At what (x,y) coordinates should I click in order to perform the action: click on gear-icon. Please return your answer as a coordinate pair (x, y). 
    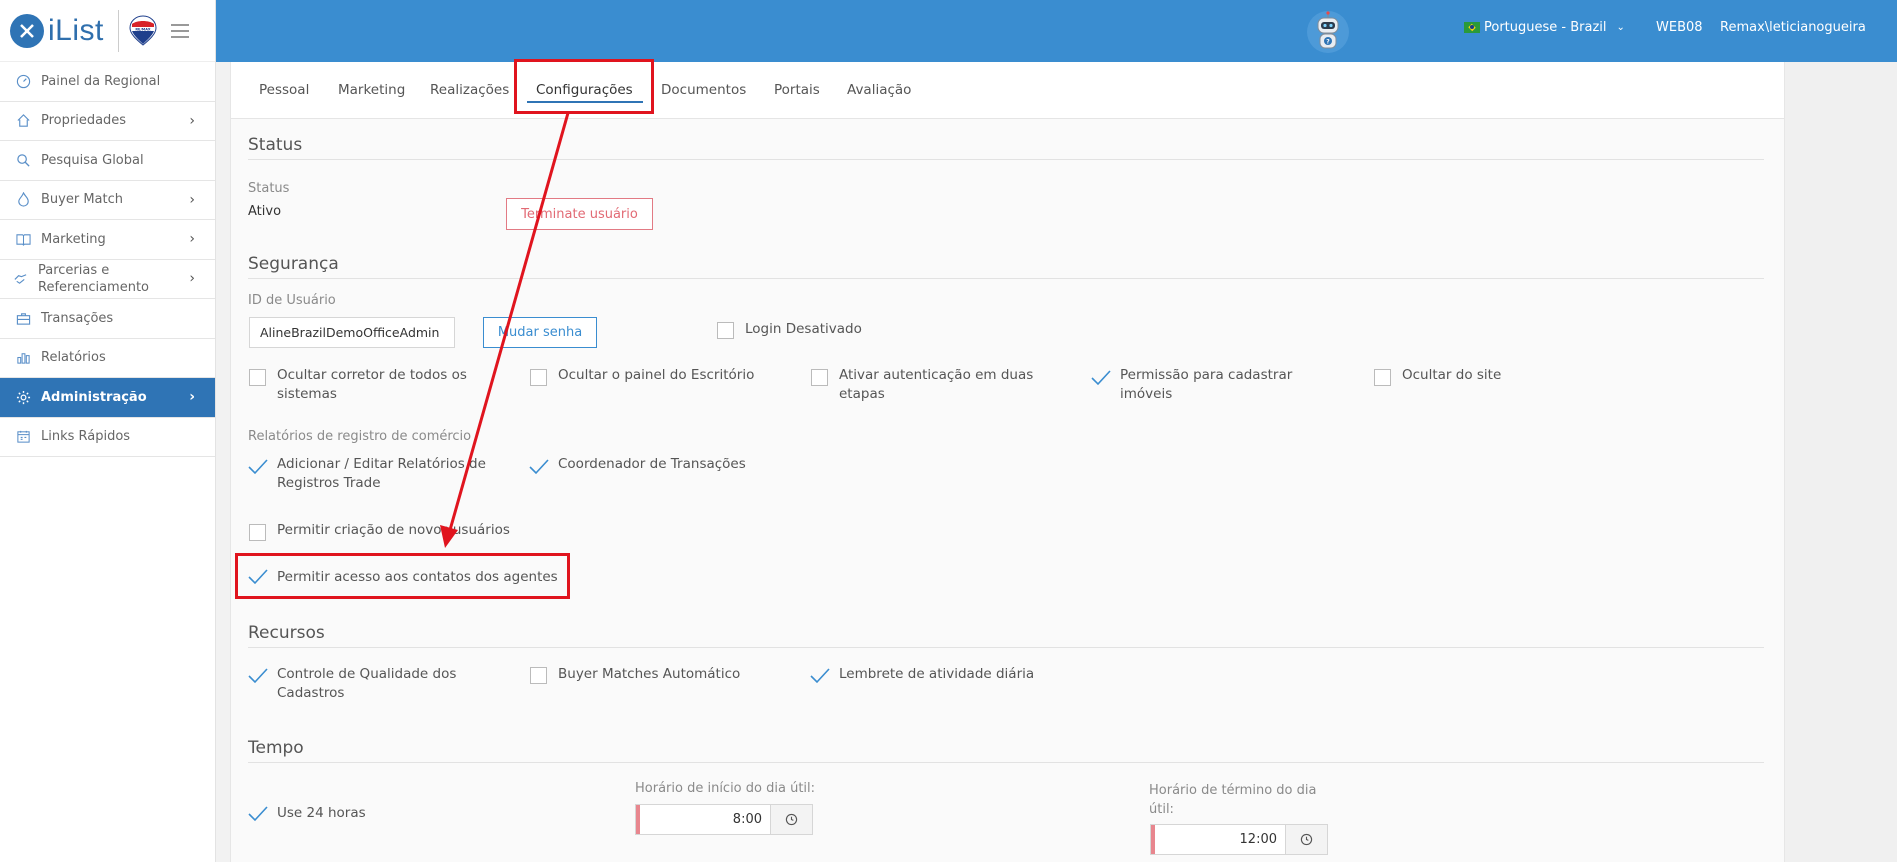
    Looking at the image, I should click on (23, 397).